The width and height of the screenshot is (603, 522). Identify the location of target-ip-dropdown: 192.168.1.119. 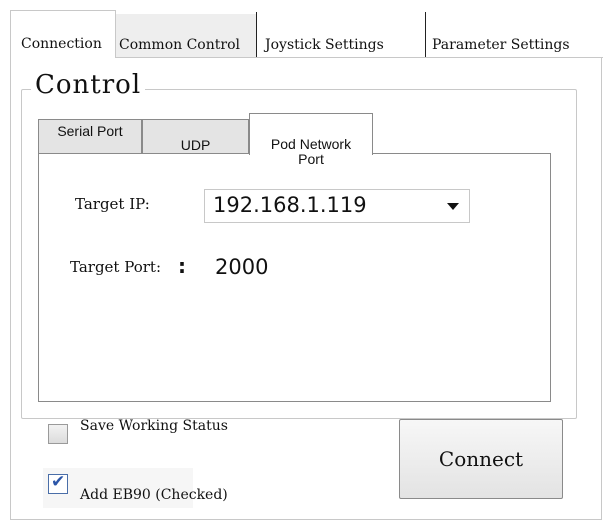
(337, 206).